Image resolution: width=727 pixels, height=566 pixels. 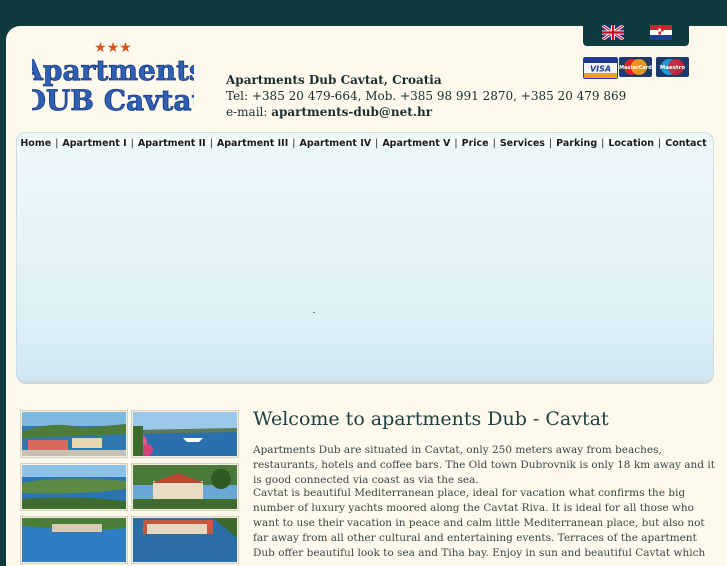 What do you see at coordinates (35, 143) in the screenshot?
I see `nav-home: Home` at bounding box center [35, 143].